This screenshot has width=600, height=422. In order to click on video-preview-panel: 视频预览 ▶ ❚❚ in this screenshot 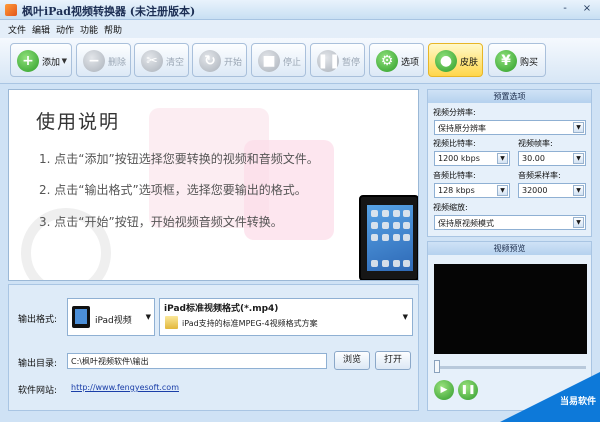, I will do `click(509, 326)`.